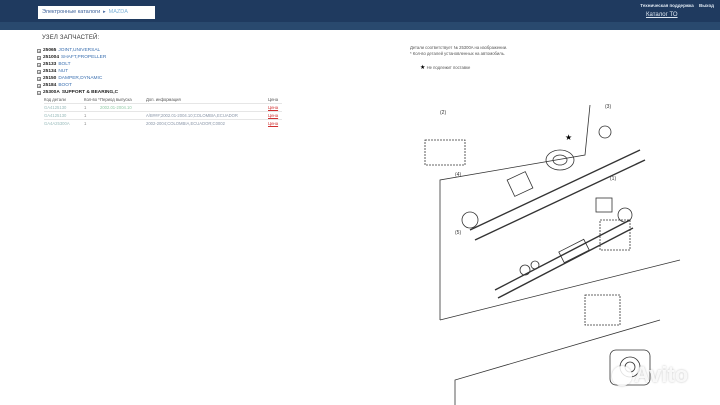 Image resolution: width=720 pixels, height=405 pixels. I want to click on callout-label: (5), so click(458, 233).